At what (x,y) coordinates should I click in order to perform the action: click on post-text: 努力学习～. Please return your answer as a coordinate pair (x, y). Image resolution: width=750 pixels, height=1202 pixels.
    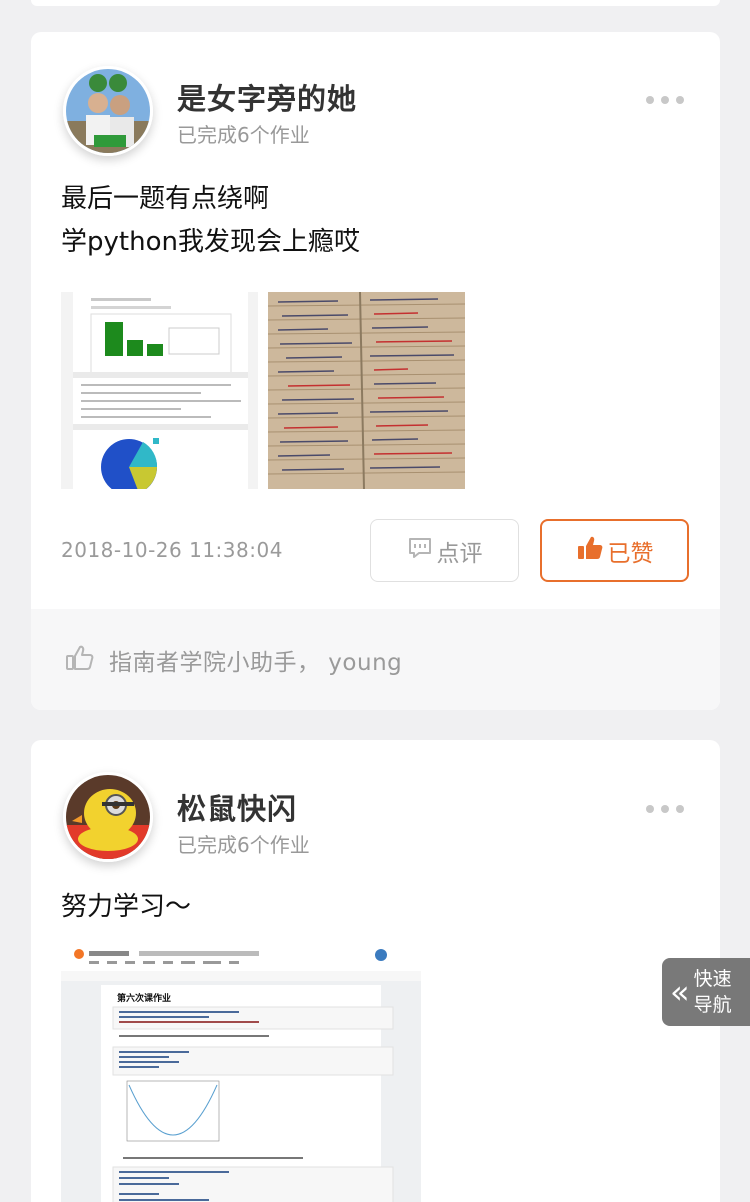
    Looking at the image, I should click on (126, 907).